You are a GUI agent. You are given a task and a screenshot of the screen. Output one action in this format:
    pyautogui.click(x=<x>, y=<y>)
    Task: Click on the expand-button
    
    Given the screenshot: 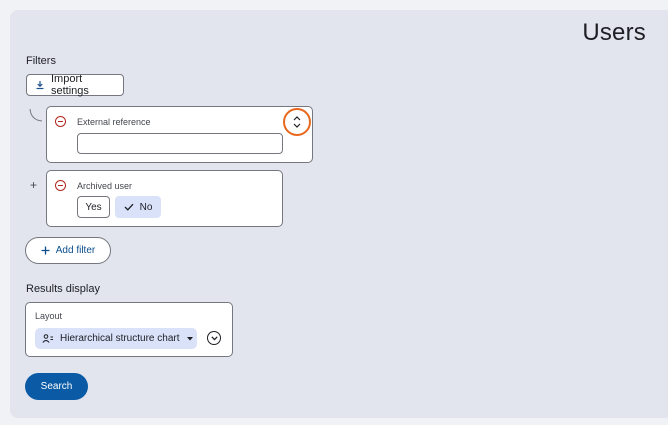 What is the action you would take?
    pyautogui.click(x=214, y=338)
    